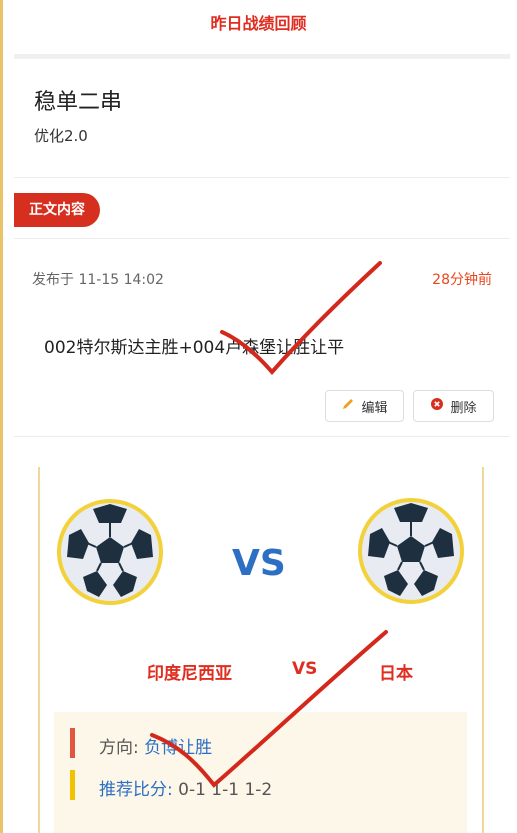  Describe the element at coordinates (136, 790) in the screenshot. I see `score-label: 推荐比分:` at that location.